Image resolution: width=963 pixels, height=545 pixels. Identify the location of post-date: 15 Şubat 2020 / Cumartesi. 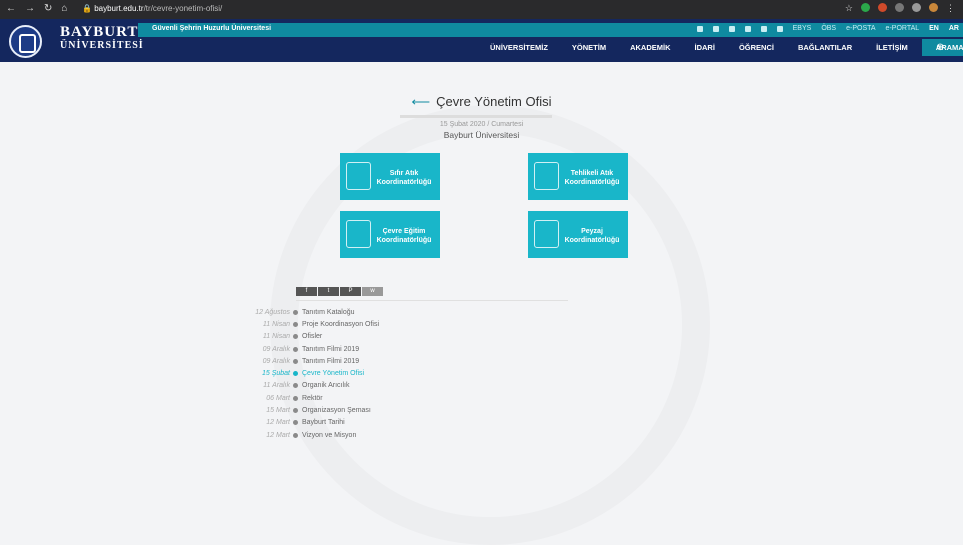
(481, 124).